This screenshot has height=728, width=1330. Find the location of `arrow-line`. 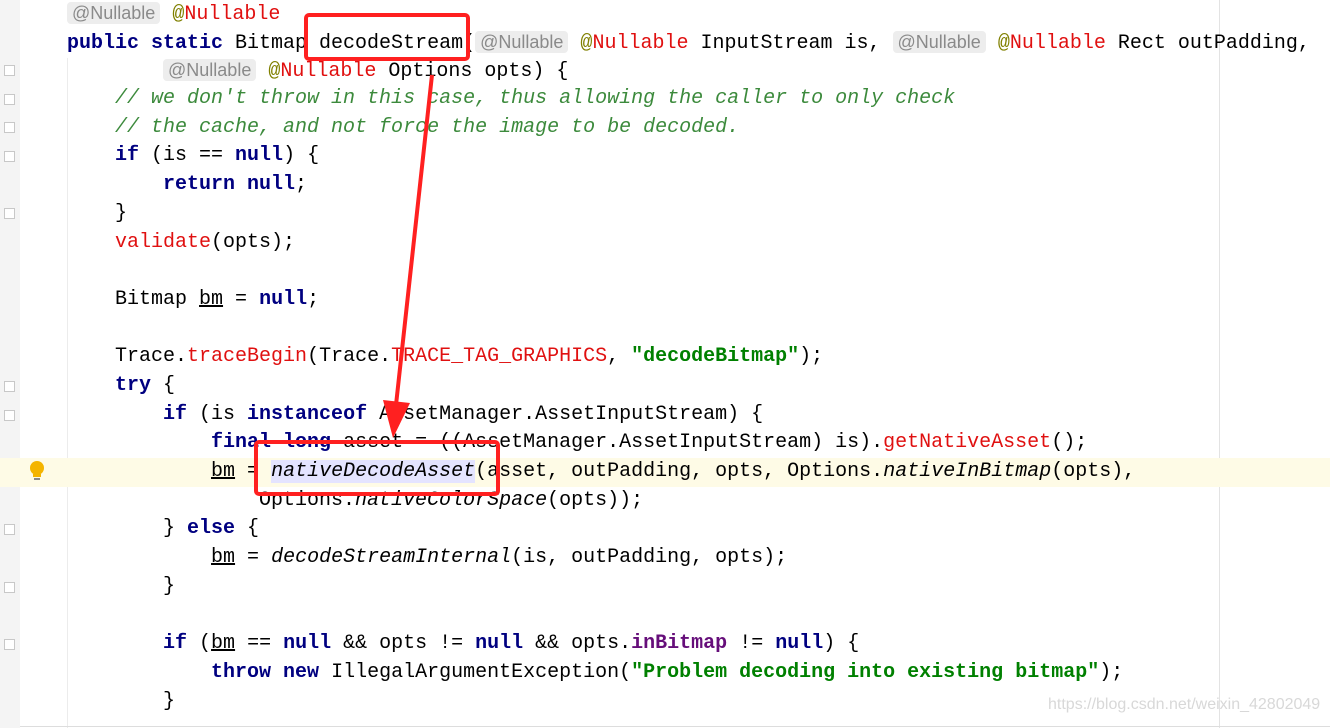

arrow-line is located at coordinates (414, 240).